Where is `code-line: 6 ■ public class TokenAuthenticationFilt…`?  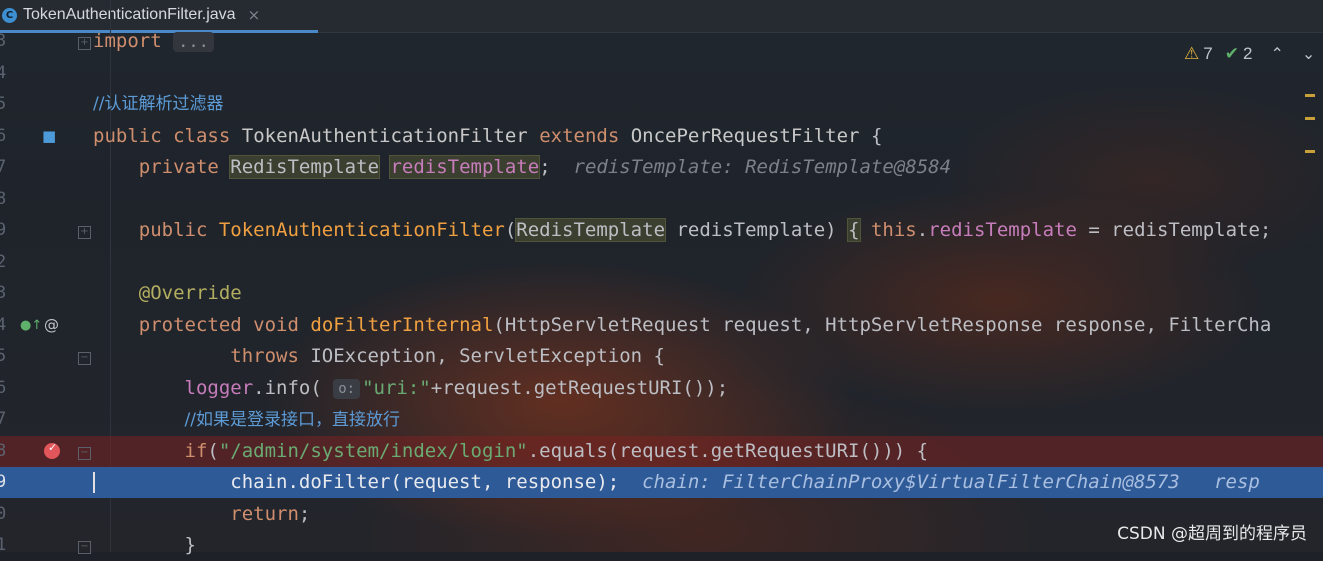 code-line: 6 ■ public class TokenAuthenticationFilt… is located at coordinates (661, 136).